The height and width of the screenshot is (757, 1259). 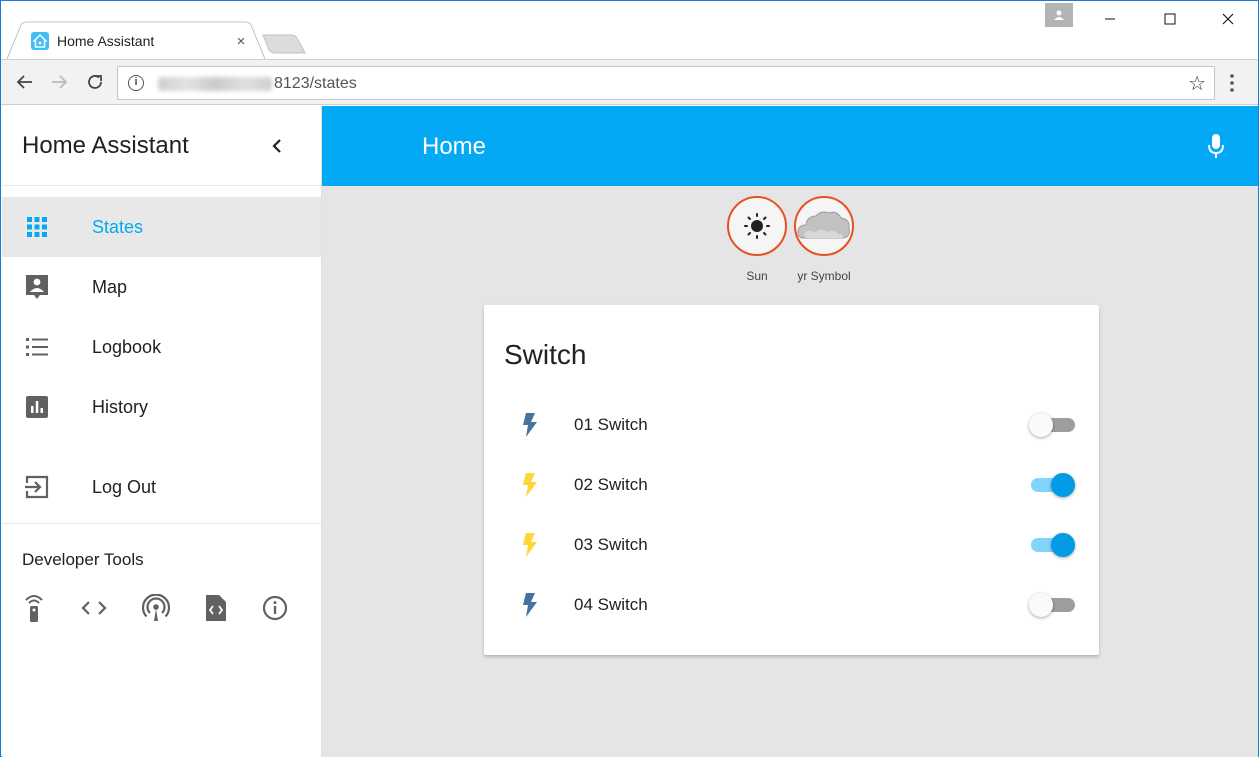 What do you see at coordinates (824, 276) in the screenshot?
I see `badge-label: yr Symbol` at bounding box center [824, 276].